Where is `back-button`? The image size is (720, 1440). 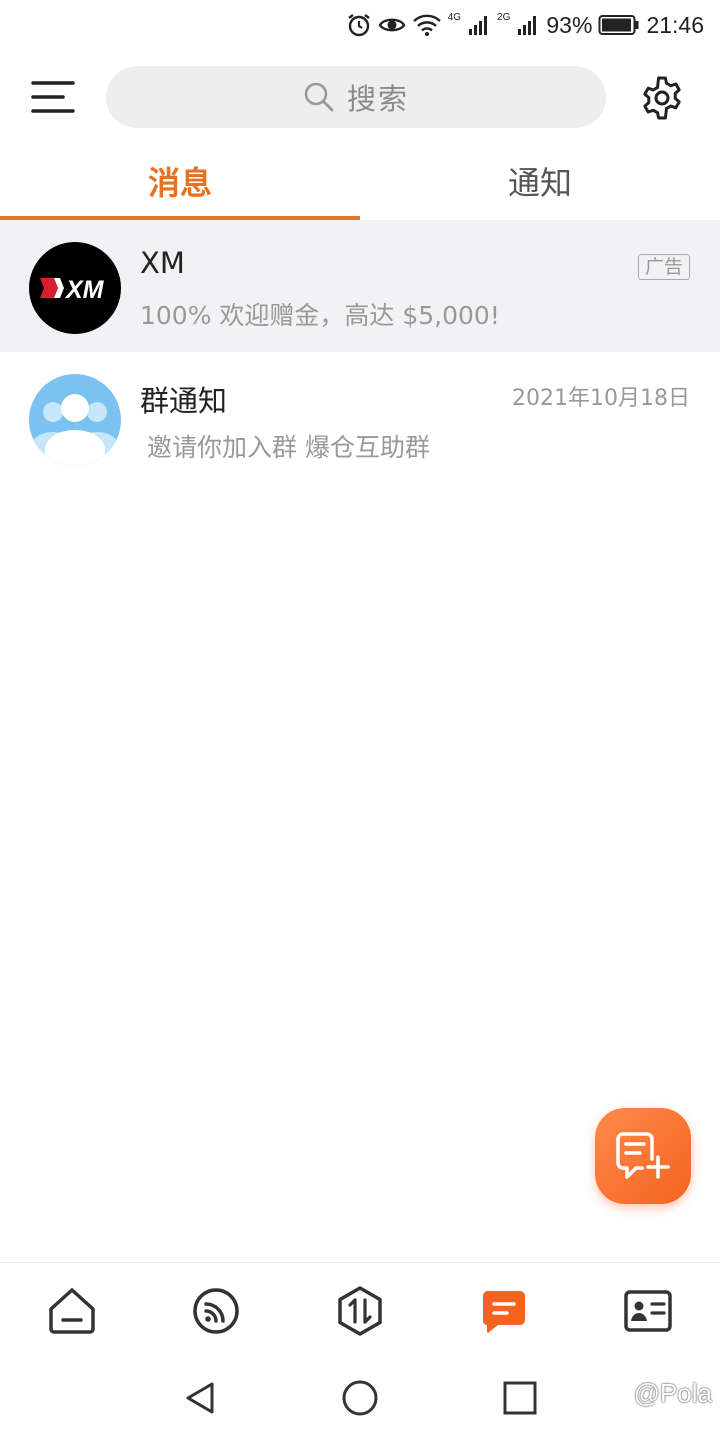 back-button is located at coordinates (200, 1398).